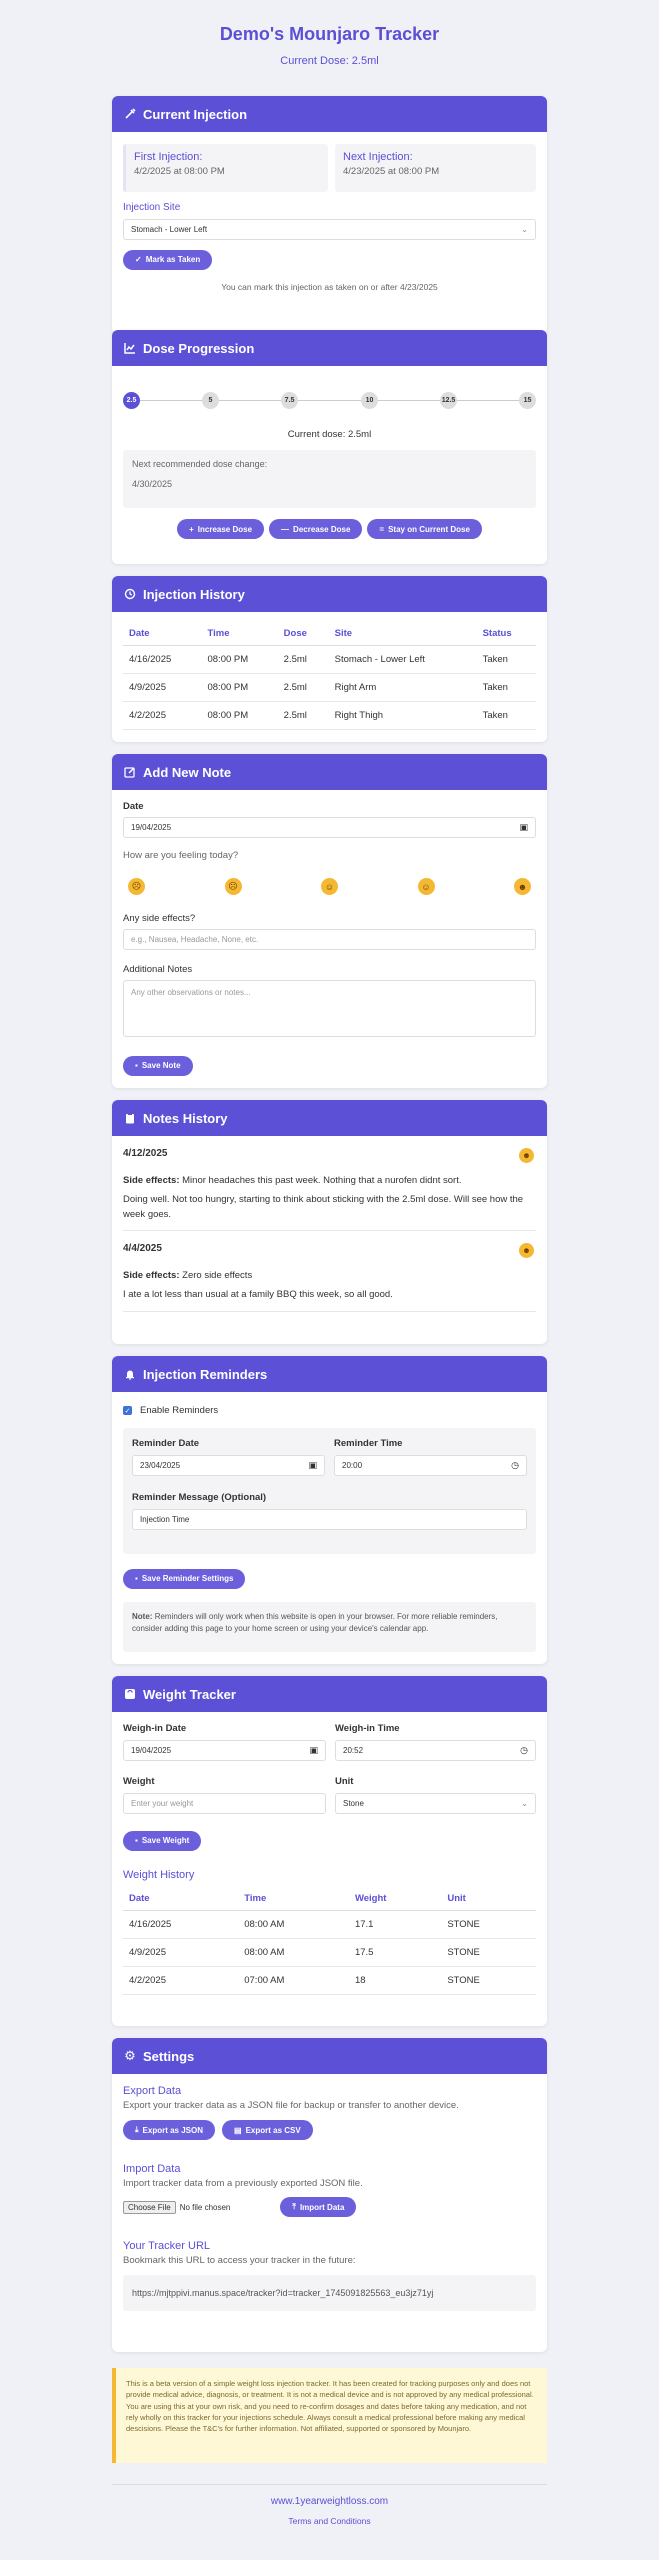 This screenshot has width=659, height=2560. What do you see at coordinates (162, 715) in the screenshot?
I see `table-cell: 4/2/2025` at bounding box center [162, 715].